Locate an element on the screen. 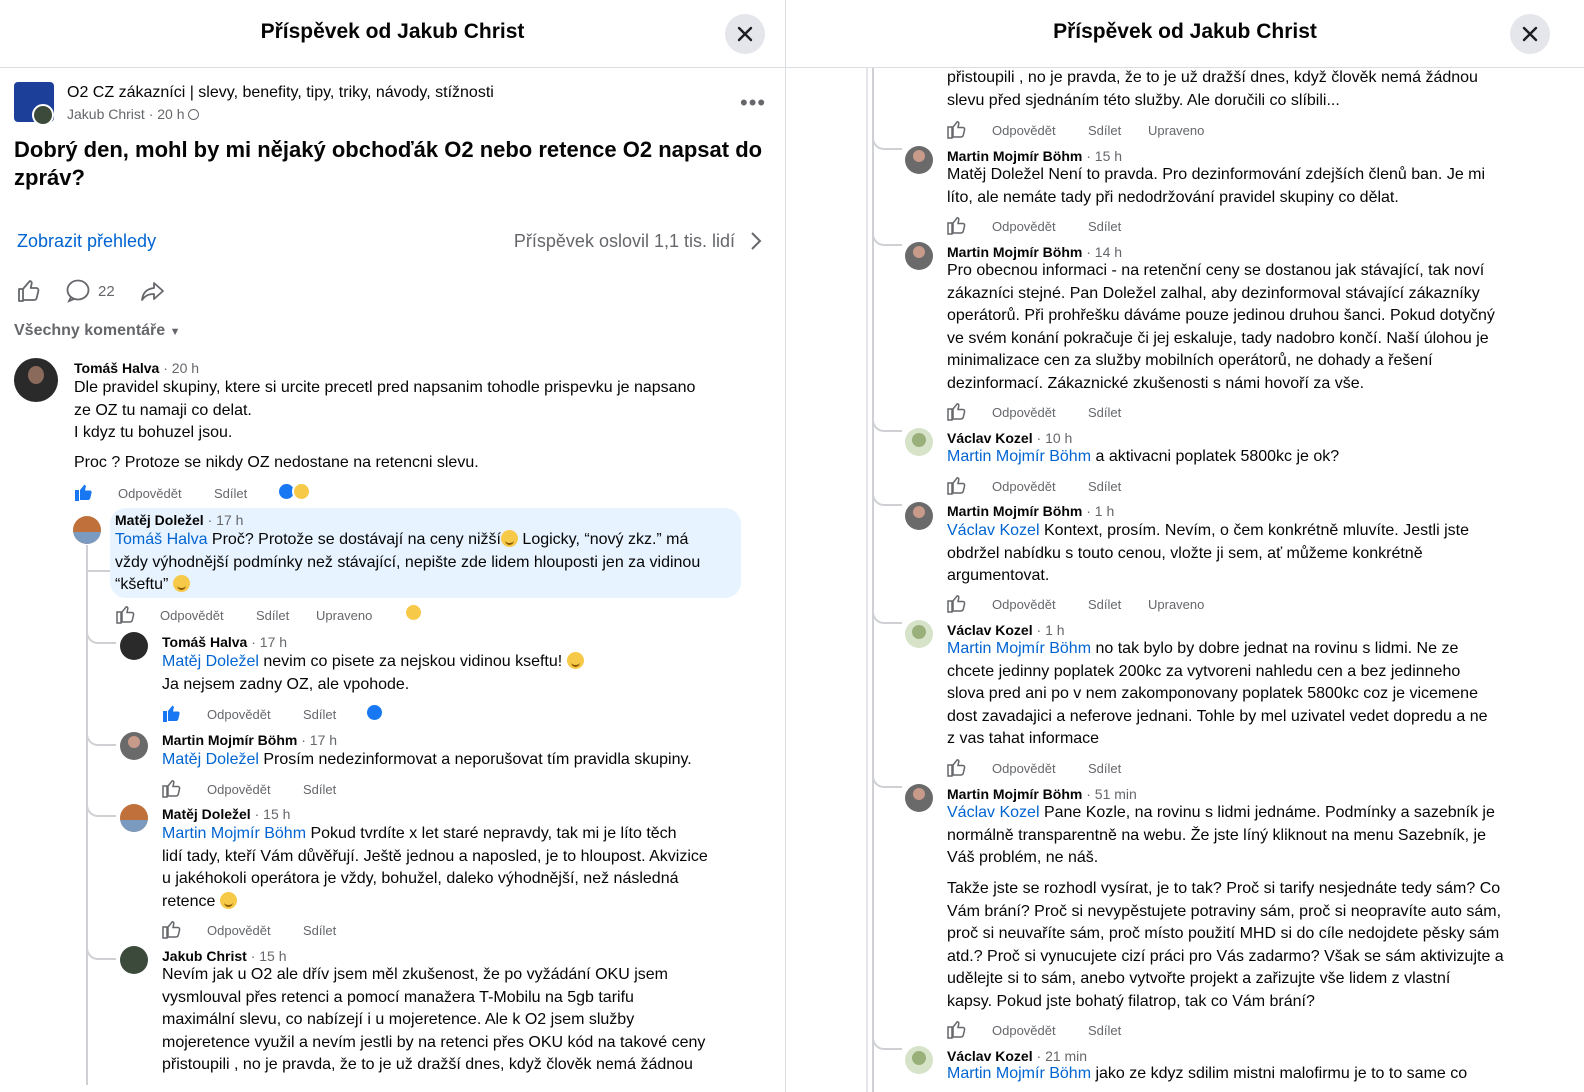  comment-button: 22 is located at coordinates (90, 291).